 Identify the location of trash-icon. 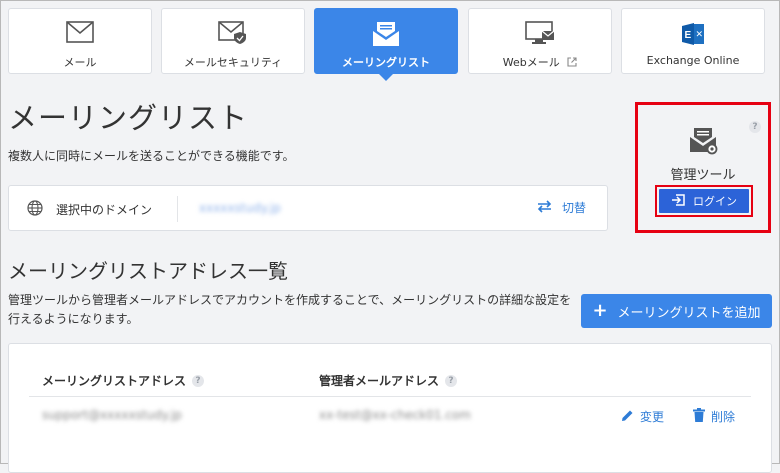
(699, 416).